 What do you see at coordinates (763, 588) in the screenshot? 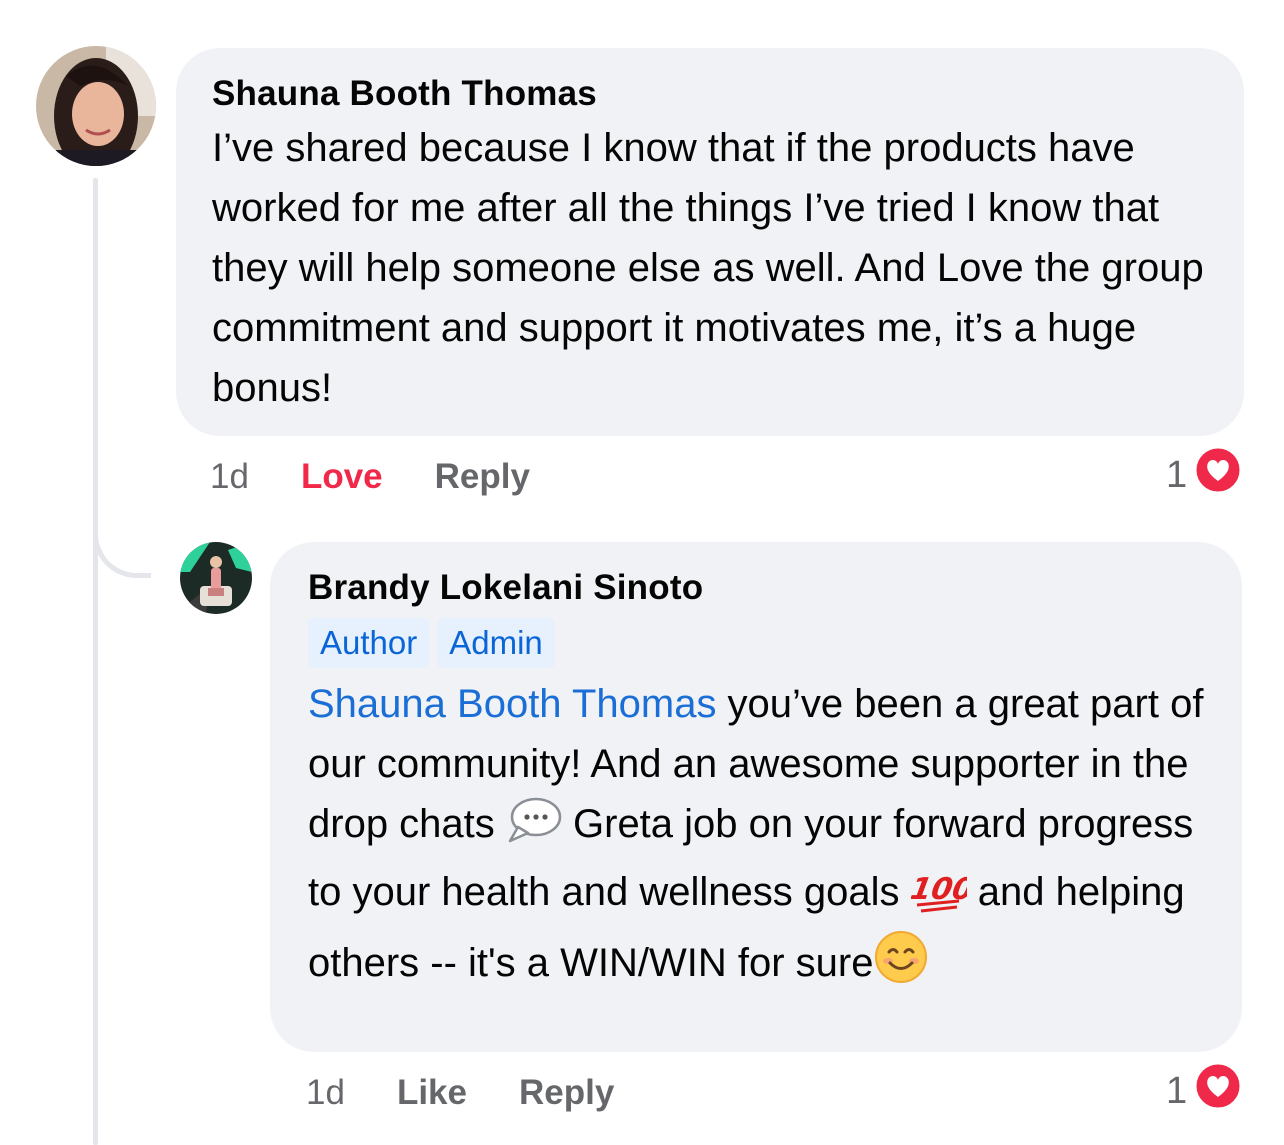
I see `comment-author: Brandy Lokelani Sinoto` at bounding box center [763, 588].